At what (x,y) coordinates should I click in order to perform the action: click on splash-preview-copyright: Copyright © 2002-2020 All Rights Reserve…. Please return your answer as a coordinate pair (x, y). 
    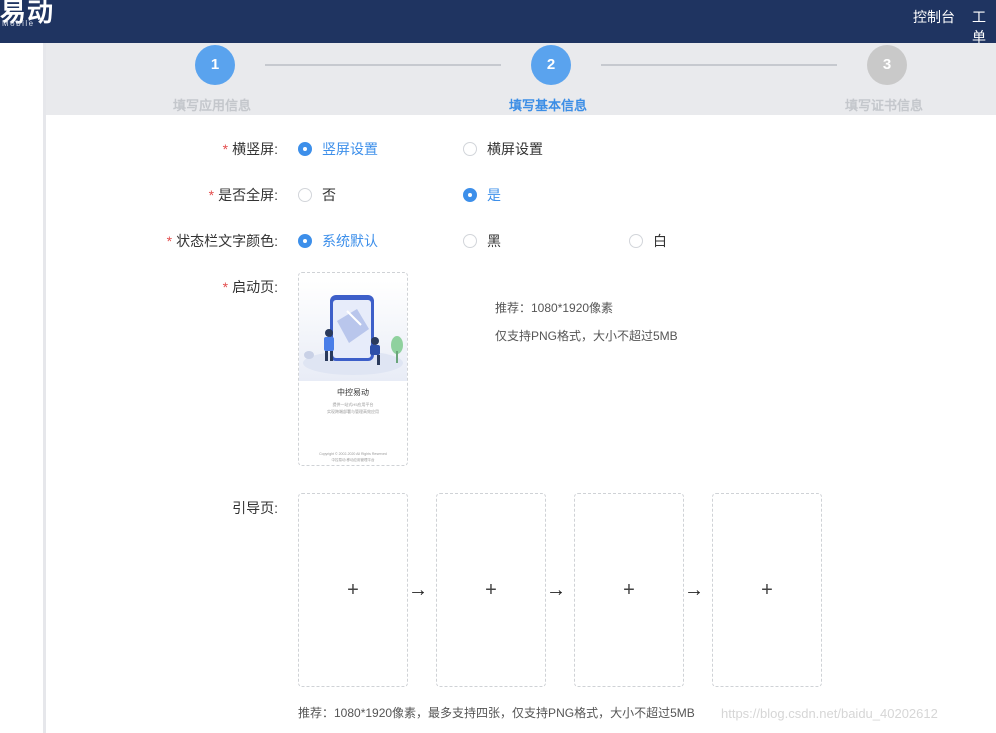
    Looking at the image, I should click on (353, 457).